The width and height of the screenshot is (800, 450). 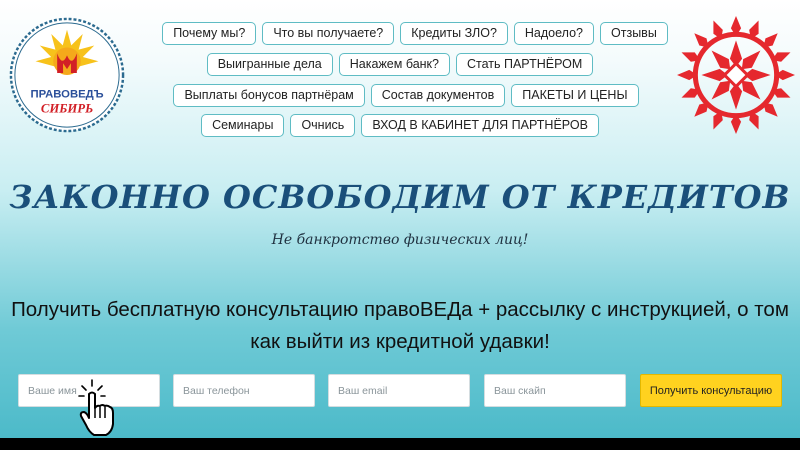 What do you see at coordinates (269, 95) in the screenshot?
I see `nav-button-partner-bonuses: Выплаты бонусов партнёрам` at bounding box center [269, 95].